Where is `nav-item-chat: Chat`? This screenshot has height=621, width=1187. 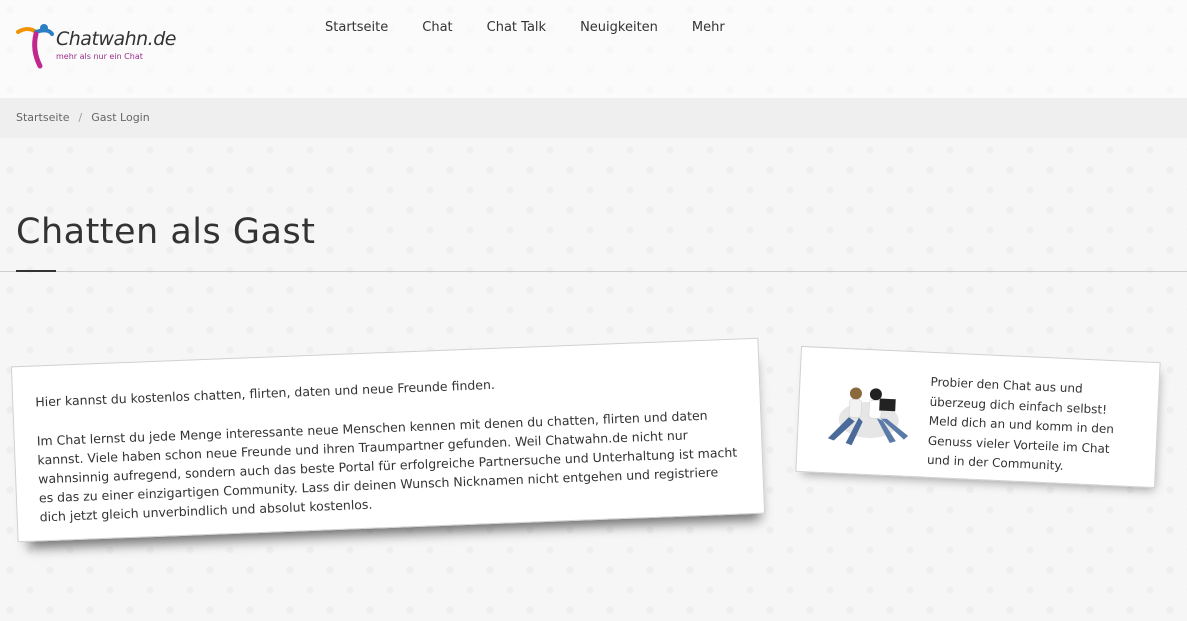
nav-item-chat: Chat is located at coordinates (437, 27).